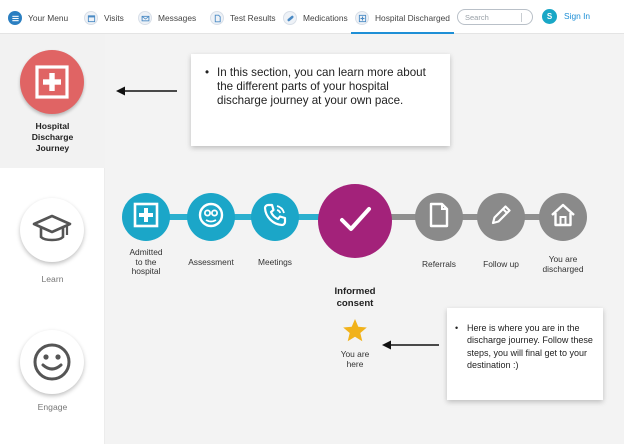  Describe the element at coordinates (549, 16) in the screenshot. I see `avatar: S` at that location.